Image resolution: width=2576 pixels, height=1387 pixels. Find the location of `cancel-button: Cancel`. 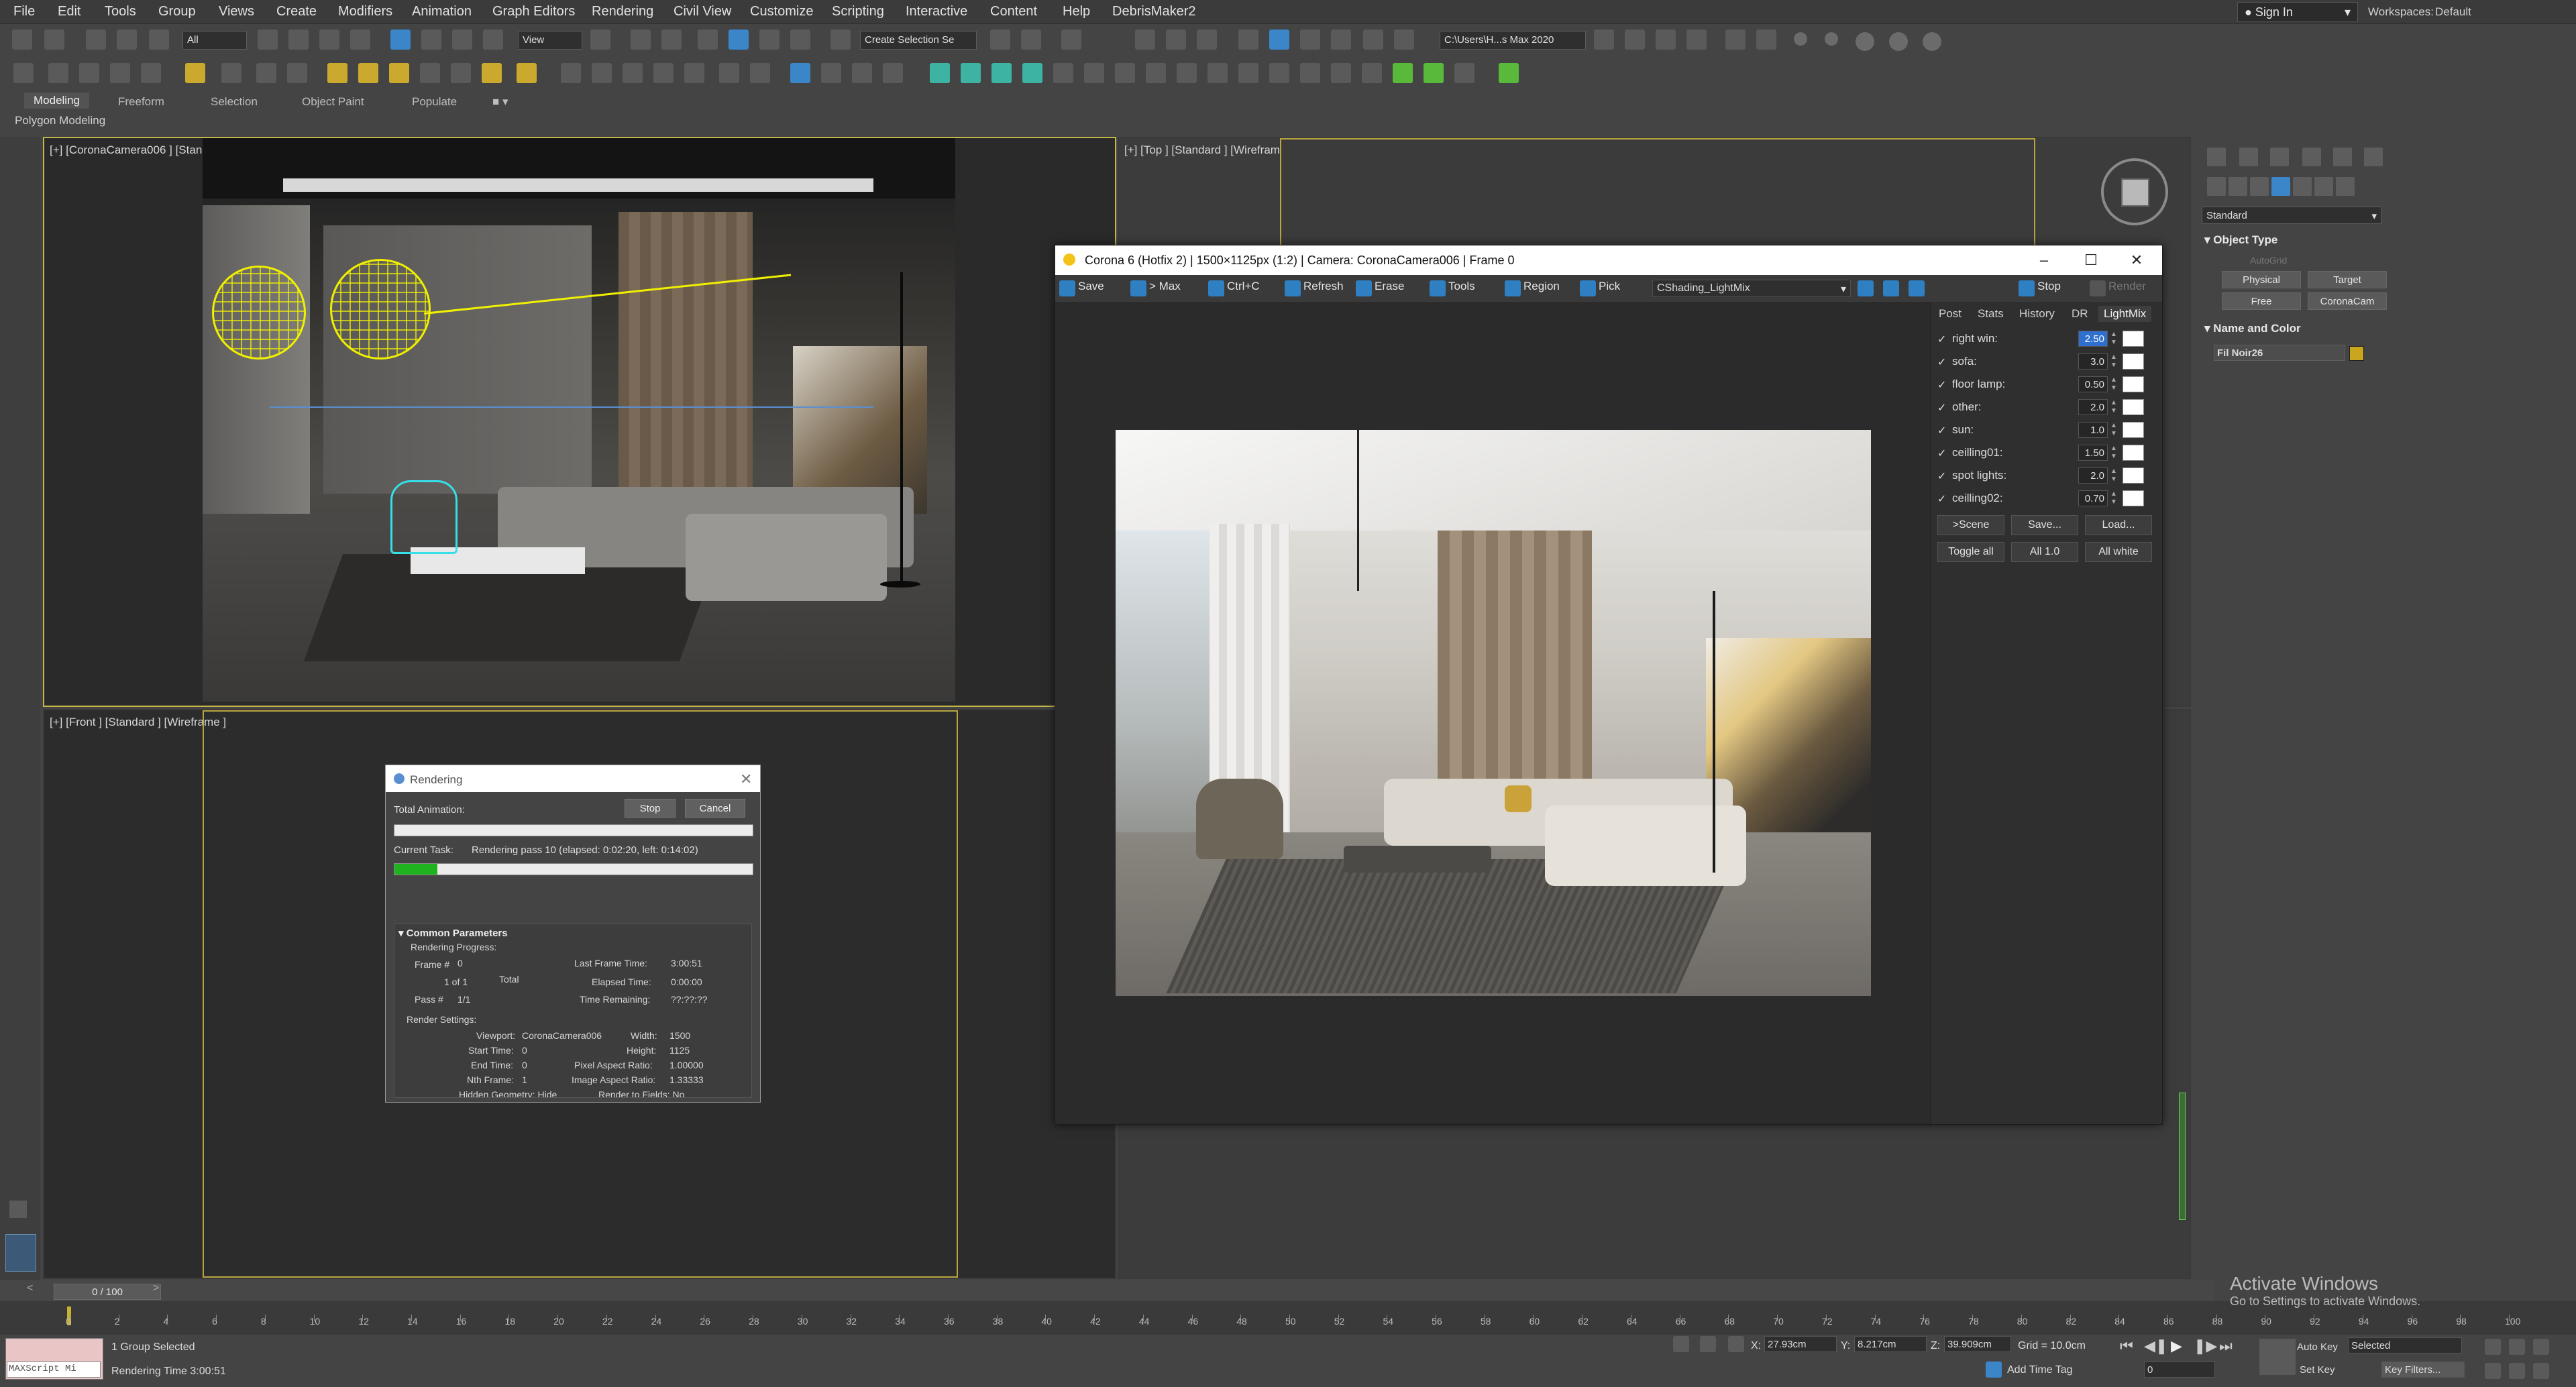

cancel-button: Cancel is located at coordinates (715, 808).